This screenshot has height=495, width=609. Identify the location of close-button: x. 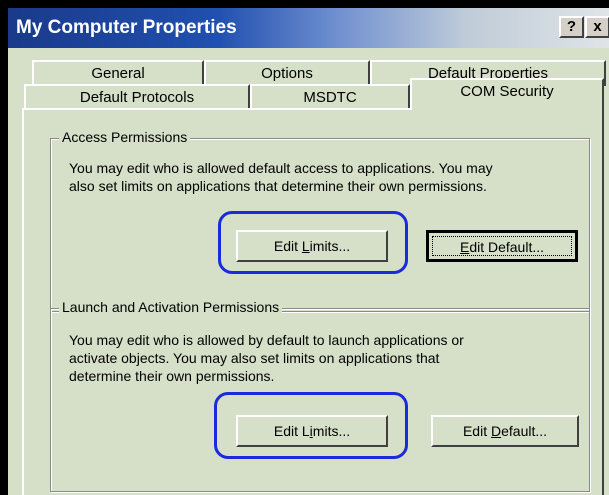
(597, 27).